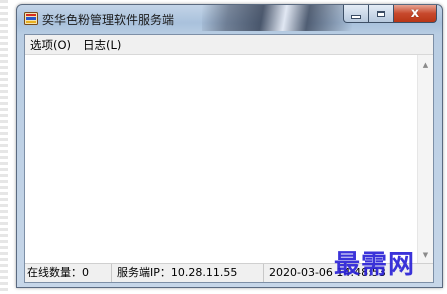  I want to click on close-icon: x, so click(415, 13).